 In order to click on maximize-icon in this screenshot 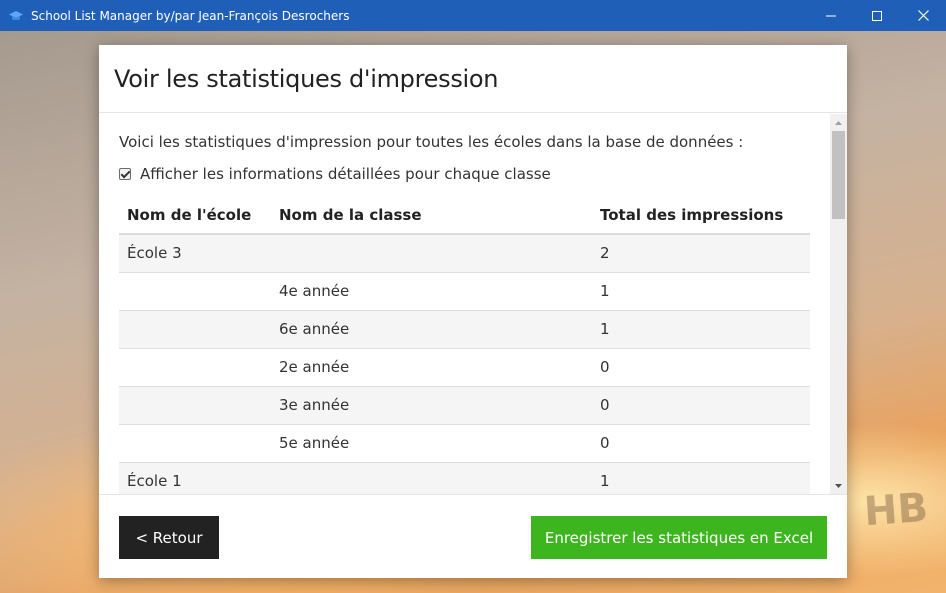, I will do `click(877, 15)`.